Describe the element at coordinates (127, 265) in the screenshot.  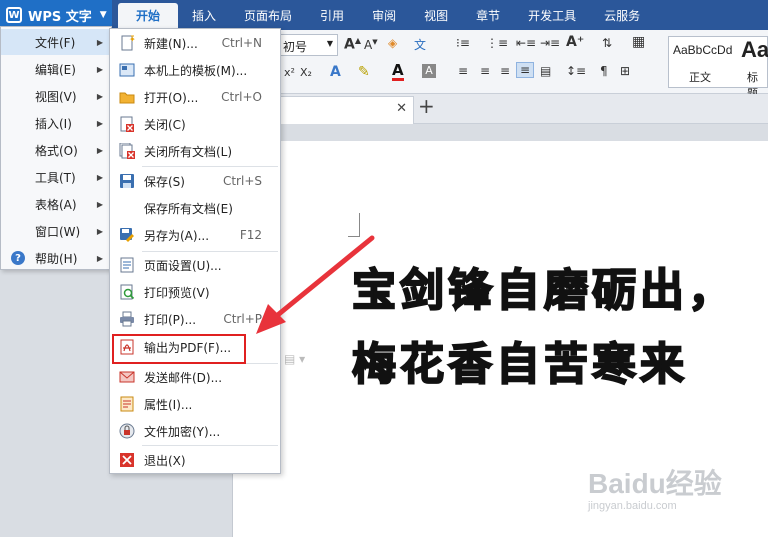
I see `page-setup-icon` at that location.